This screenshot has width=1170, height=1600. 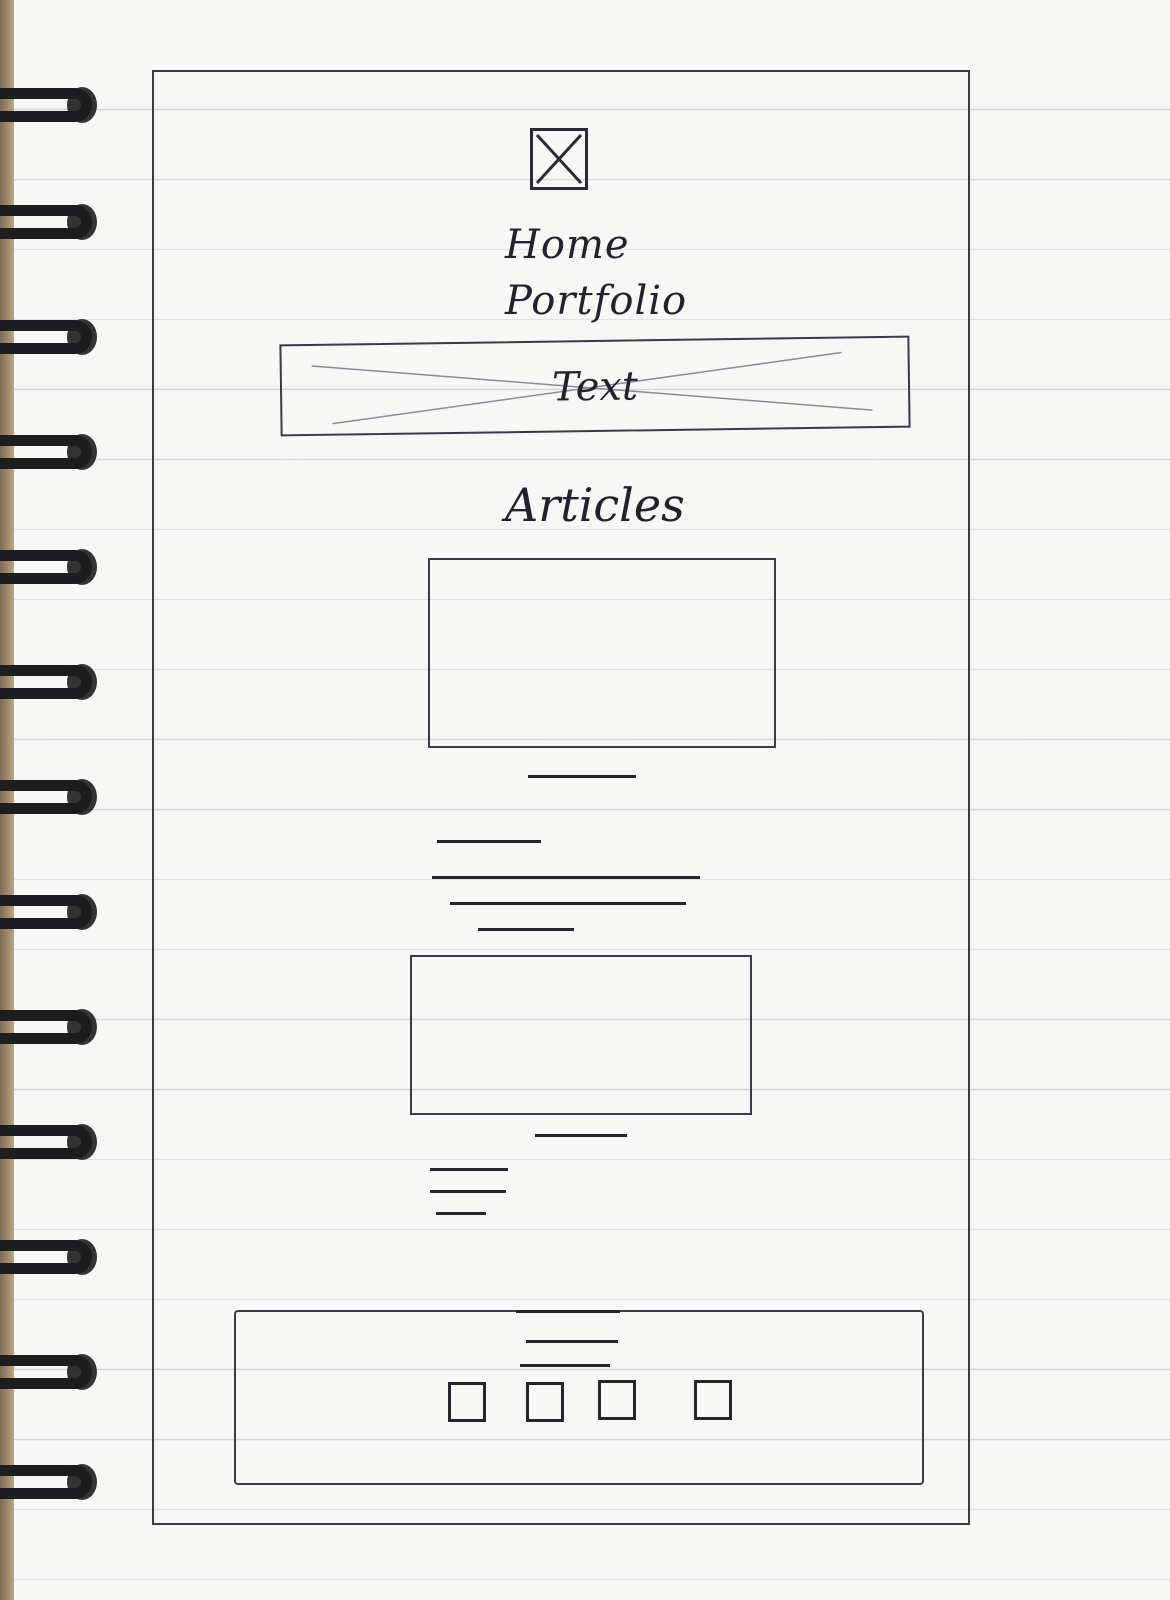 I want to click on hero-banner-placeholder: Text, so click(x=595, y=386).